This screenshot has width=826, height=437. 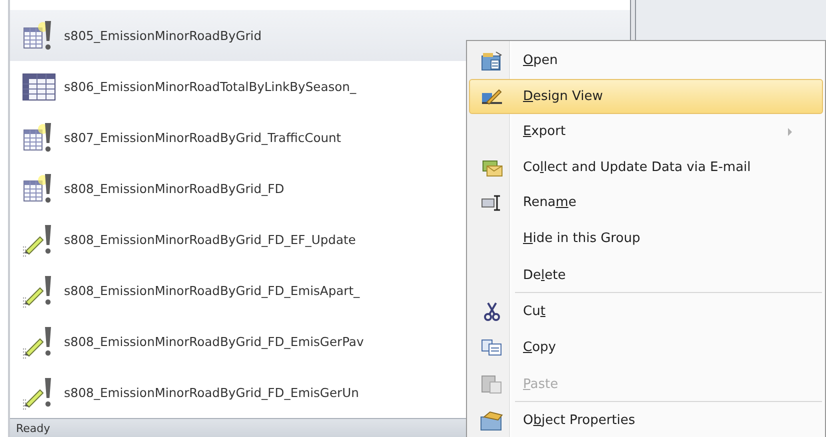 I want to click on object-name: s808_EmissionMinorRoadByGrid_FD_EmisApart_, so click(x=212, y=291).